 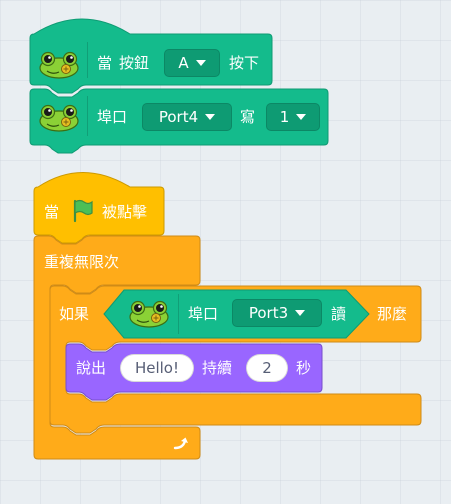 What do you see at coordinates (192, 63) in the screenshot?
I see `button-dropdown: A` at bounding box center [192, 63].